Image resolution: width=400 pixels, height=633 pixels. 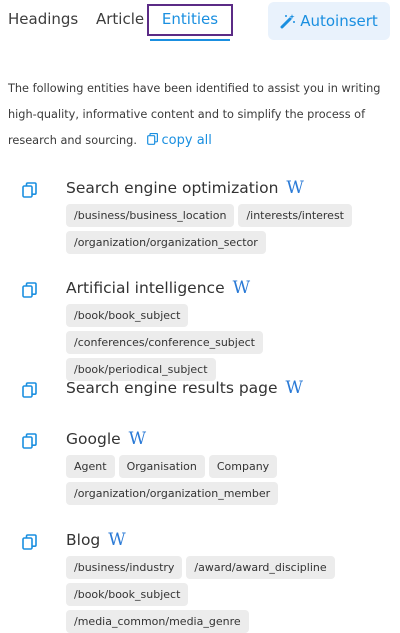 What do you see at coordinates (166, 242) in the screenshot?
I see `entity-tag: /organization/organization_sector` at bounding box center [166, 242].